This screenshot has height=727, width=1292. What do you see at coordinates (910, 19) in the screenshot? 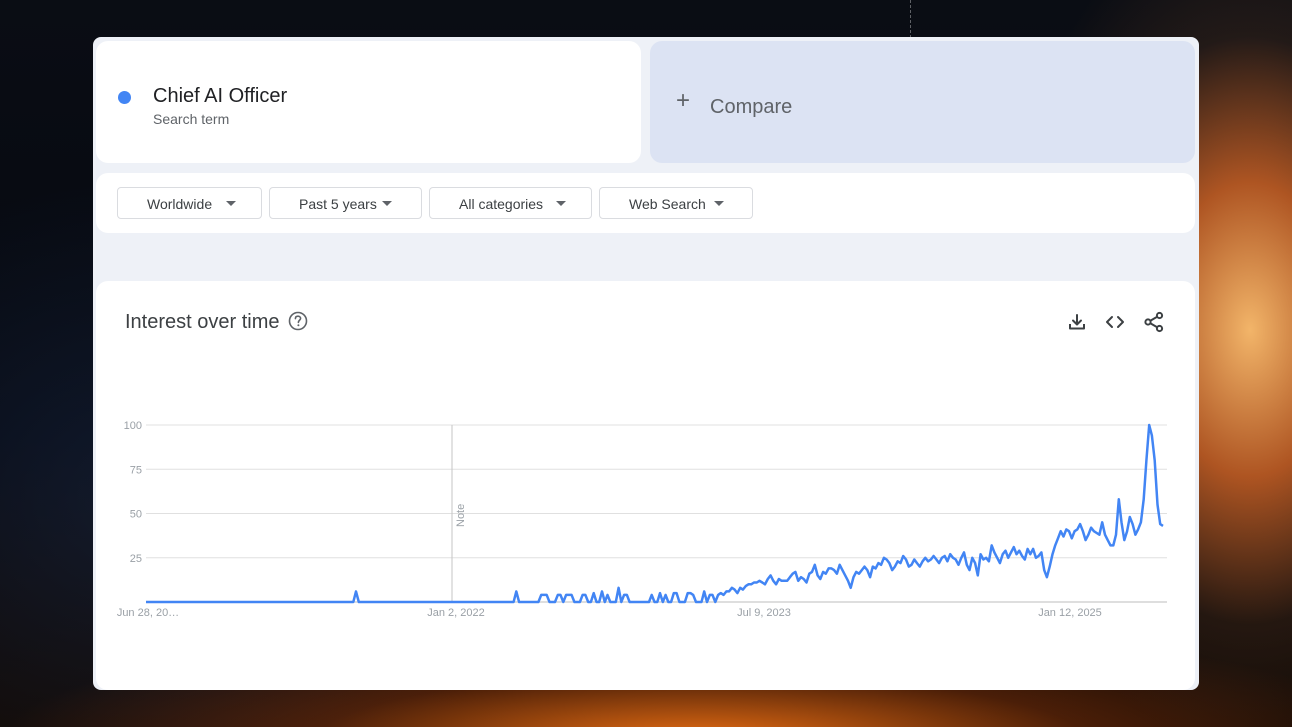
I see `background-line` at bounding box center [910, 19].